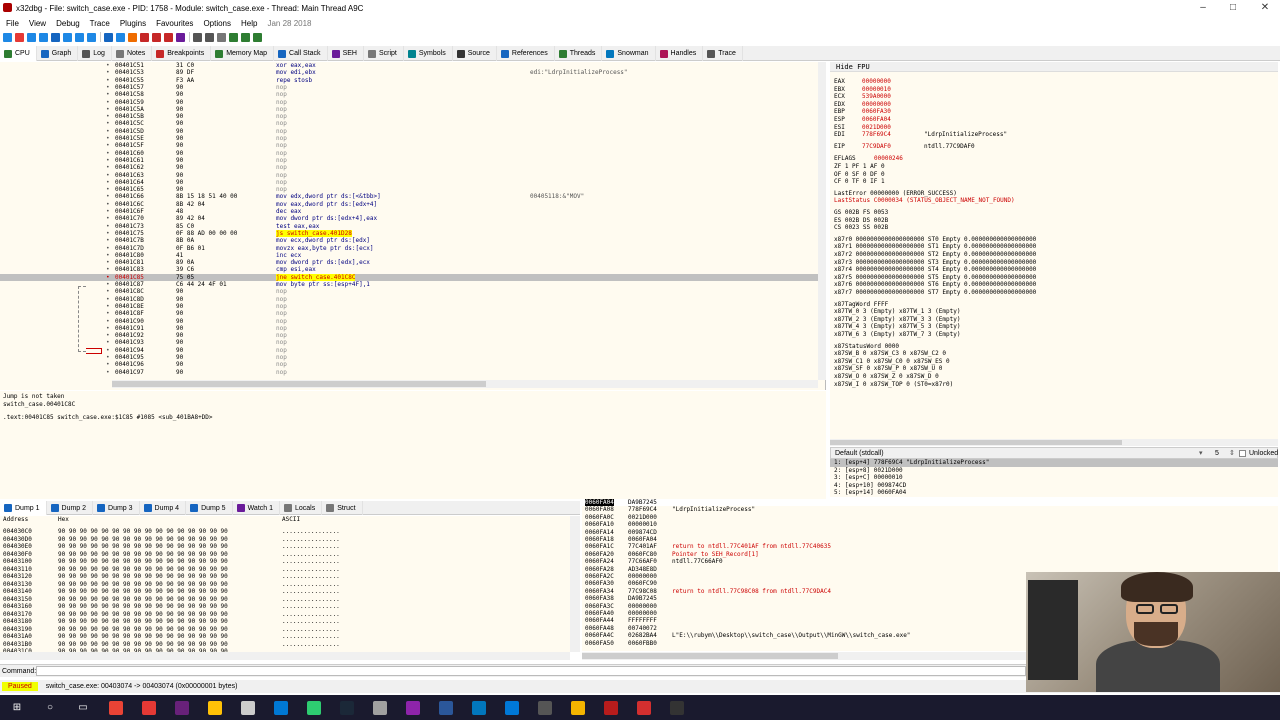 This screenshot has width=1280, height=720. What do you see at coordinates (18, 53) in the screenshot?
I see `tab-cpu: CPU` at bounding box center [18, 53].